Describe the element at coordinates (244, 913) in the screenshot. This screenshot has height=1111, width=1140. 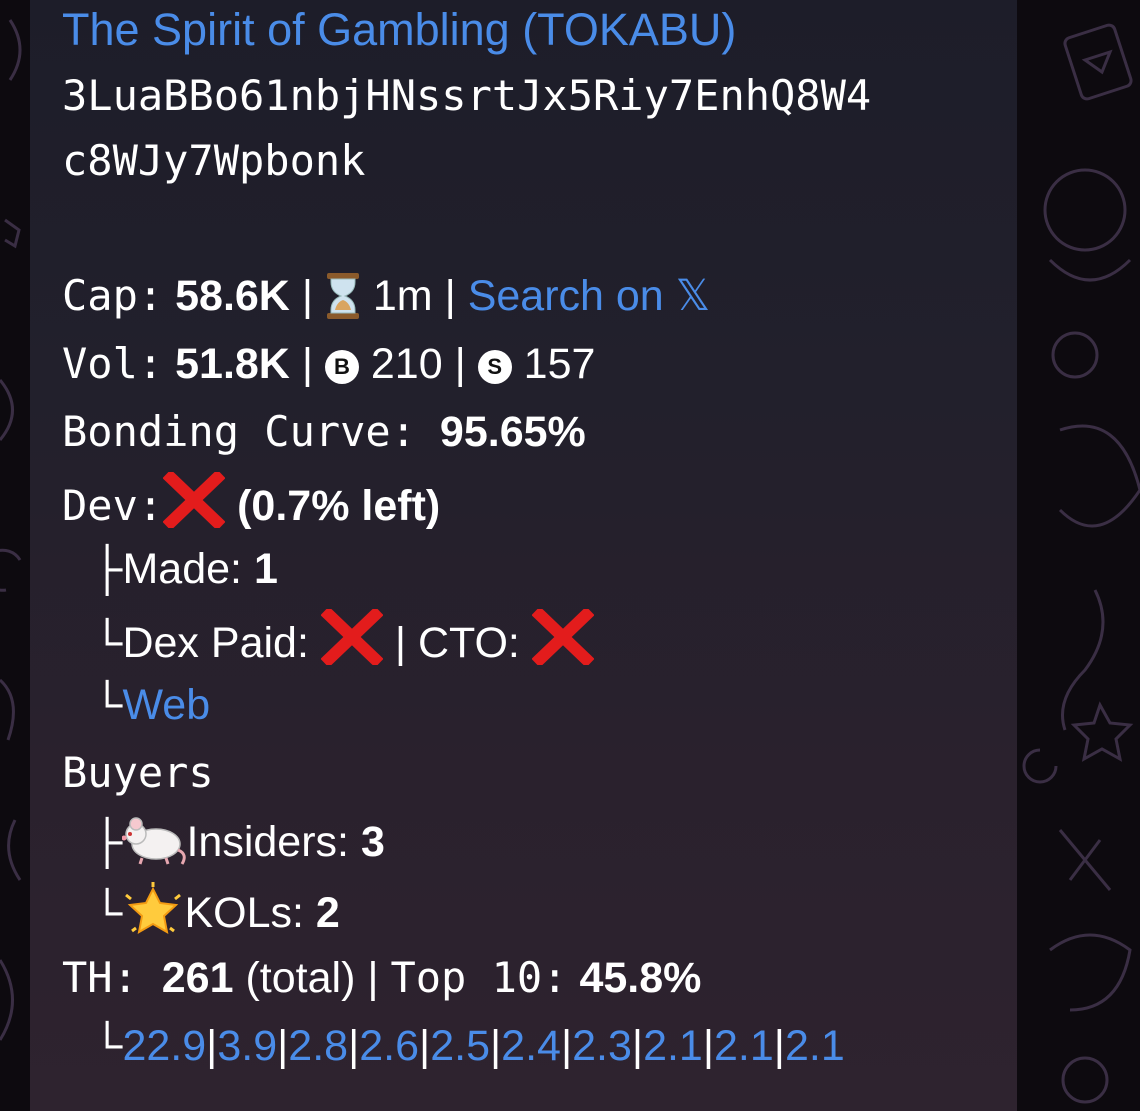
I see `kols-label: KOLs:` at that location.